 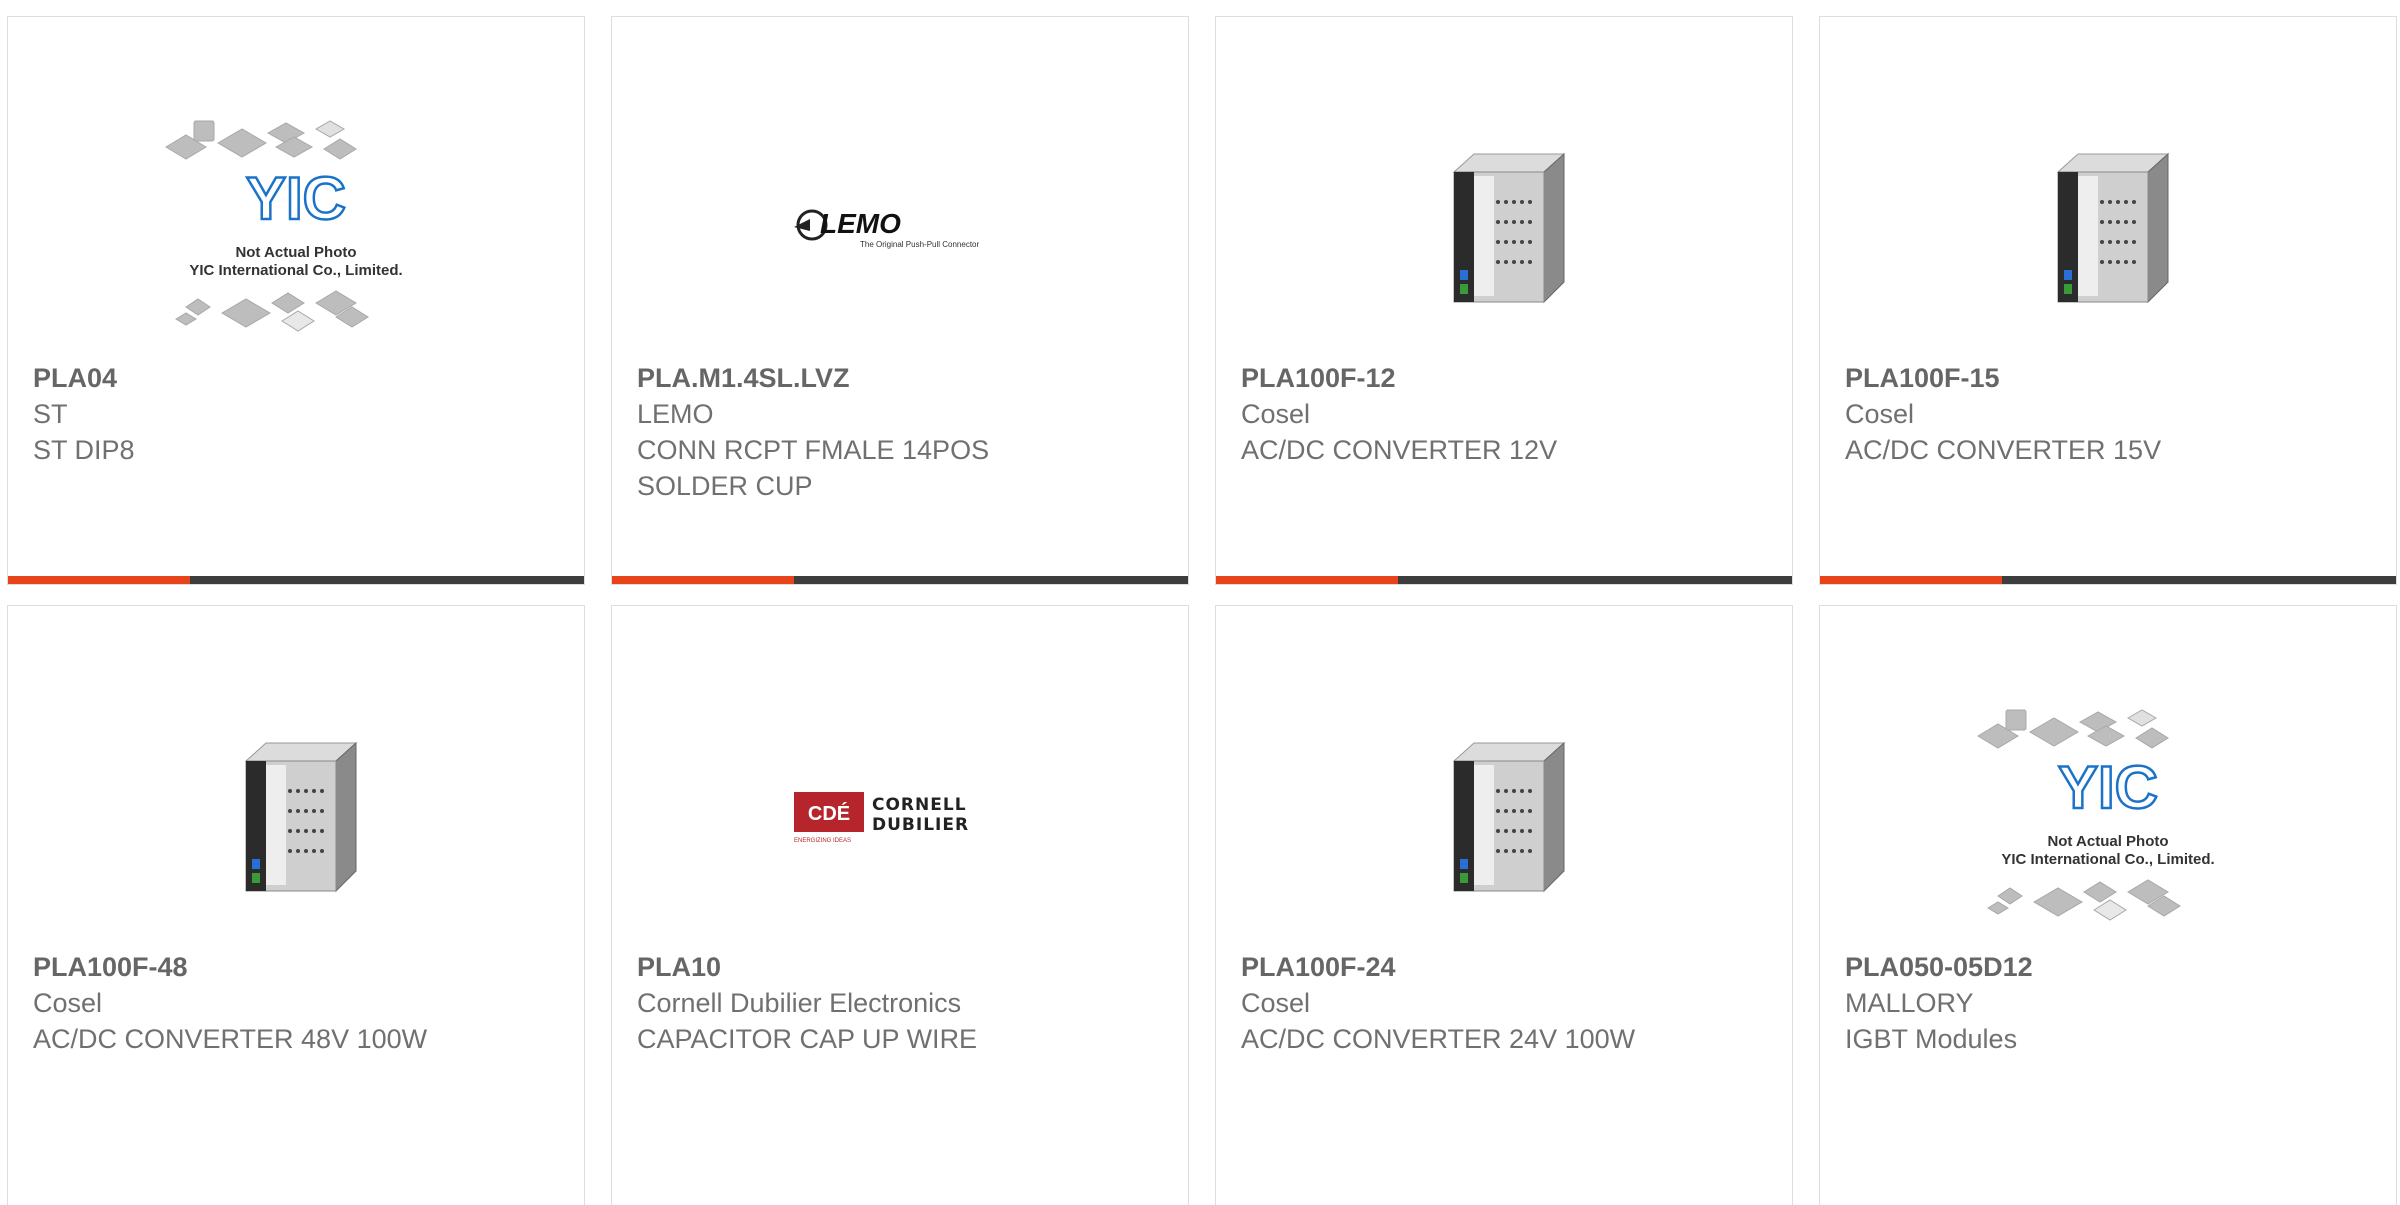 I want to click on description: CONN RCPT FMALE 14POS SOLDER CUP, so click(x=813, y=468).